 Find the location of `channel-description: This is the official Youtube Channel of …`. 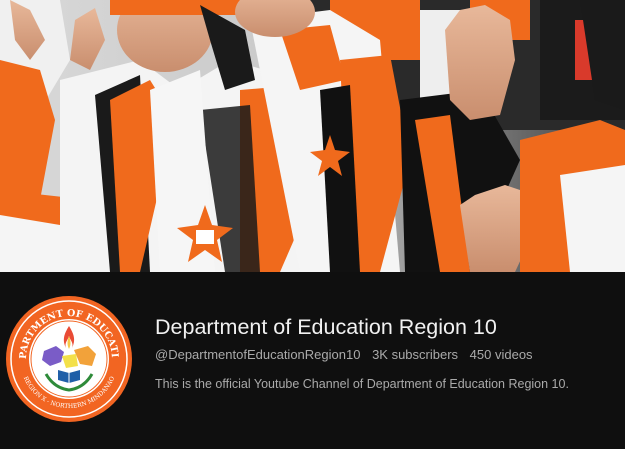

channel-description: This is the official Youtube Channel of … is located at coordinates (390, 384).